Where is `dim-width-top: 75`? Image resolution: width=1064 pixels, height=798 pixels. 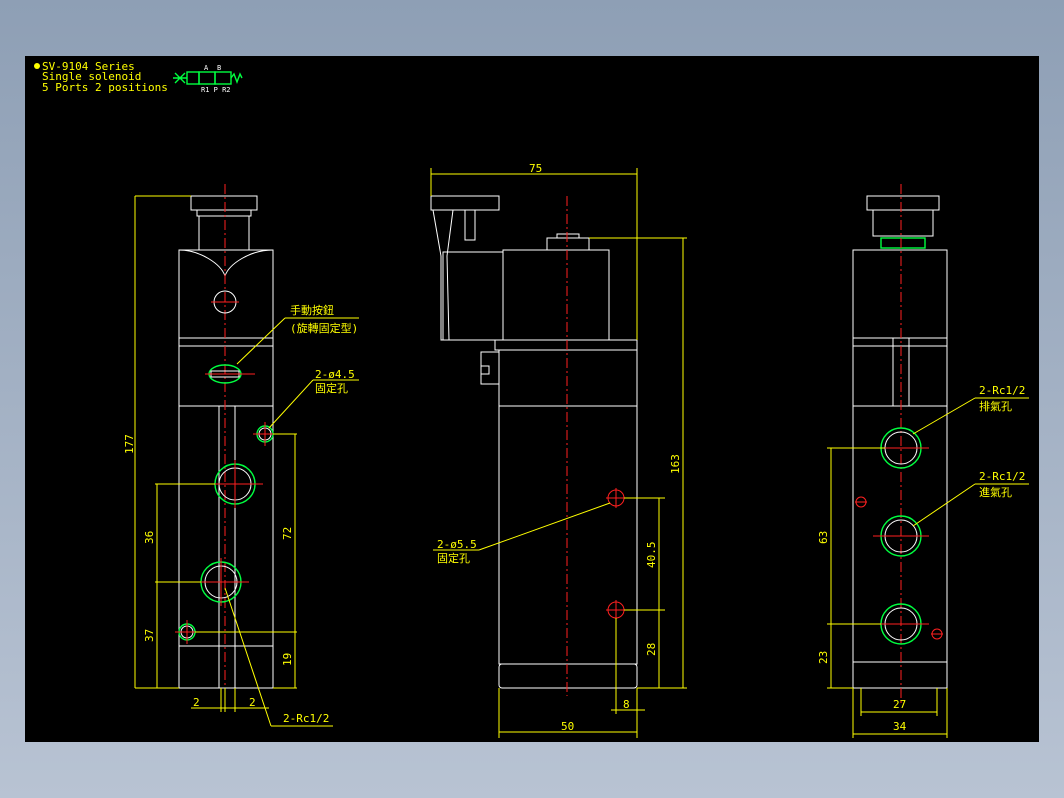 dim-width-top: 75 is located at coordinates (535, 168).